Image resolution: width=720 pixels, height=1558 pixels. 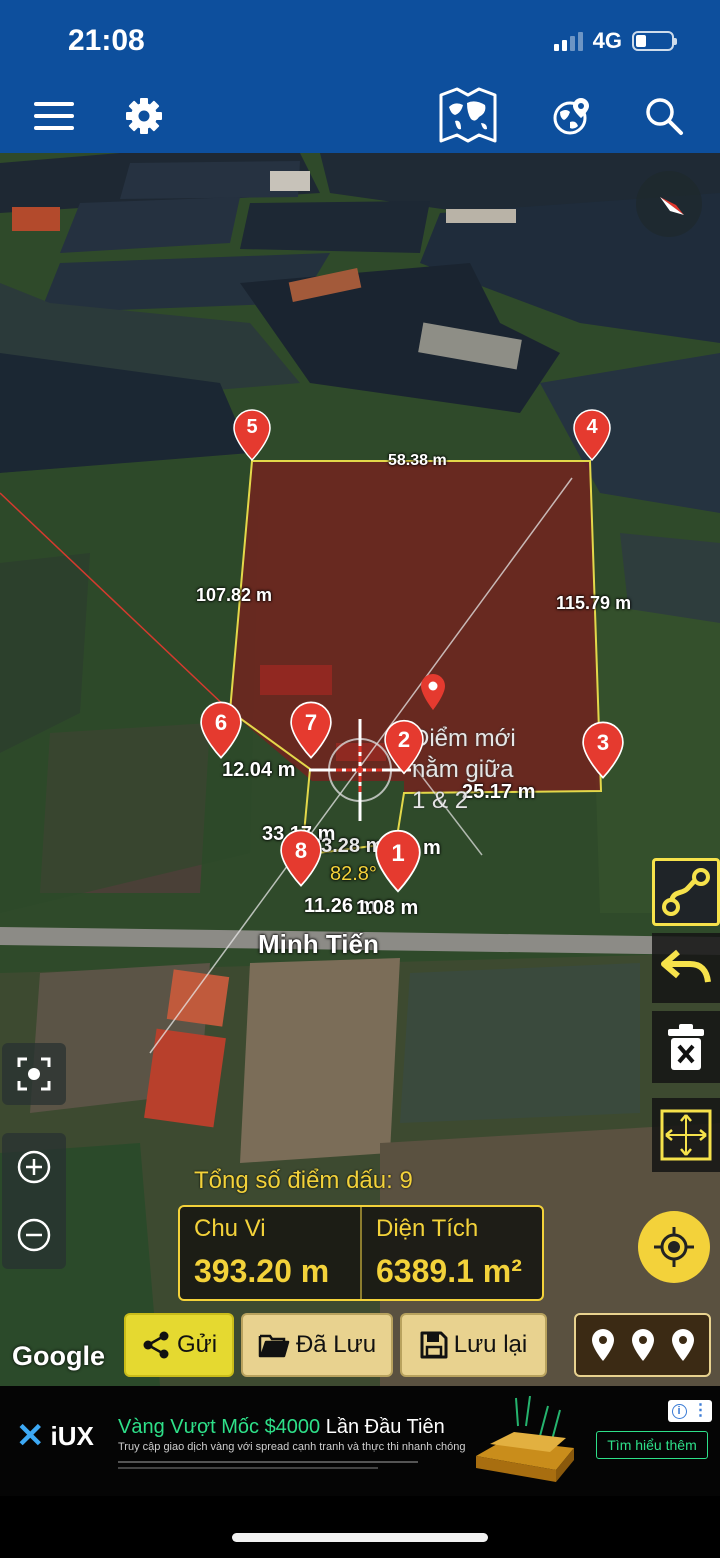 What do you see at coordinates (262, 1271) in the screenshot?
I see `perimeter-value: 393.20 m` at bounding box center [262, 1271].